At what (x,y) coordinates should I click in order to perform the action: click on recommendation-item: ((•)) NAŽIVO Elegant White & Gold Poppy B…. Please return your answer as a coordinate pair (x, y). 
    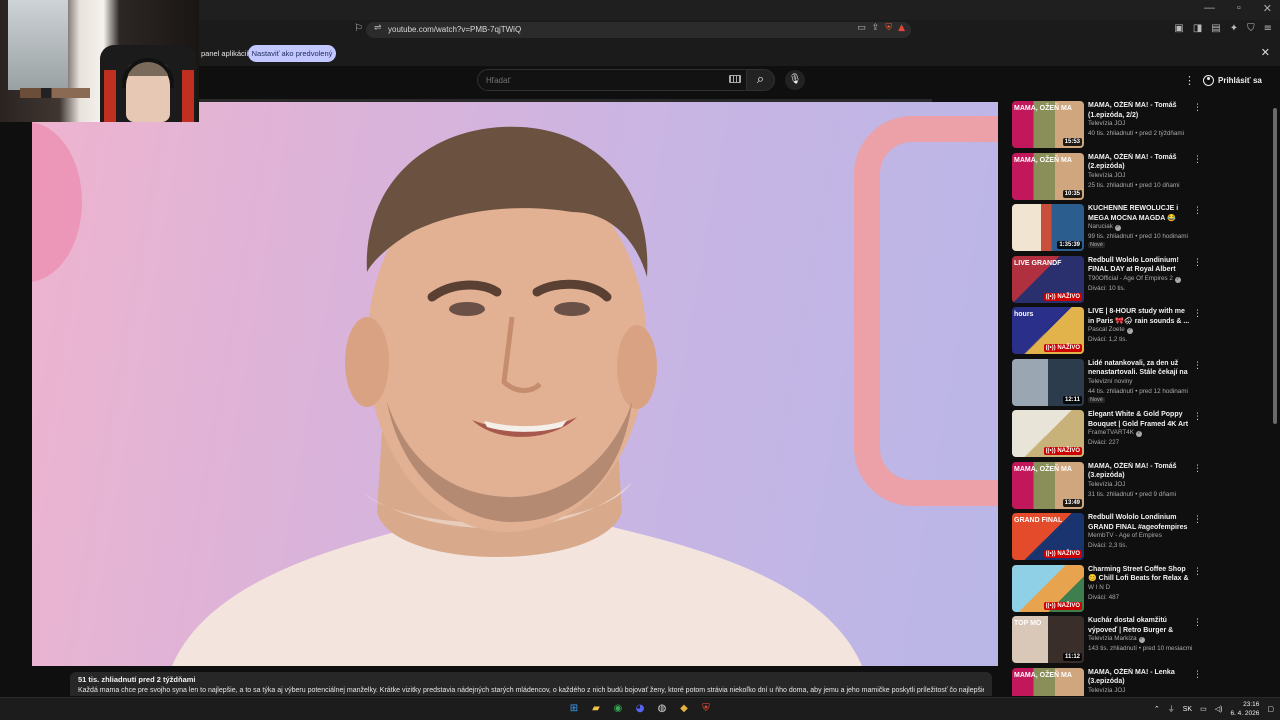
    Looking at the image, I should click on (1110, 435).